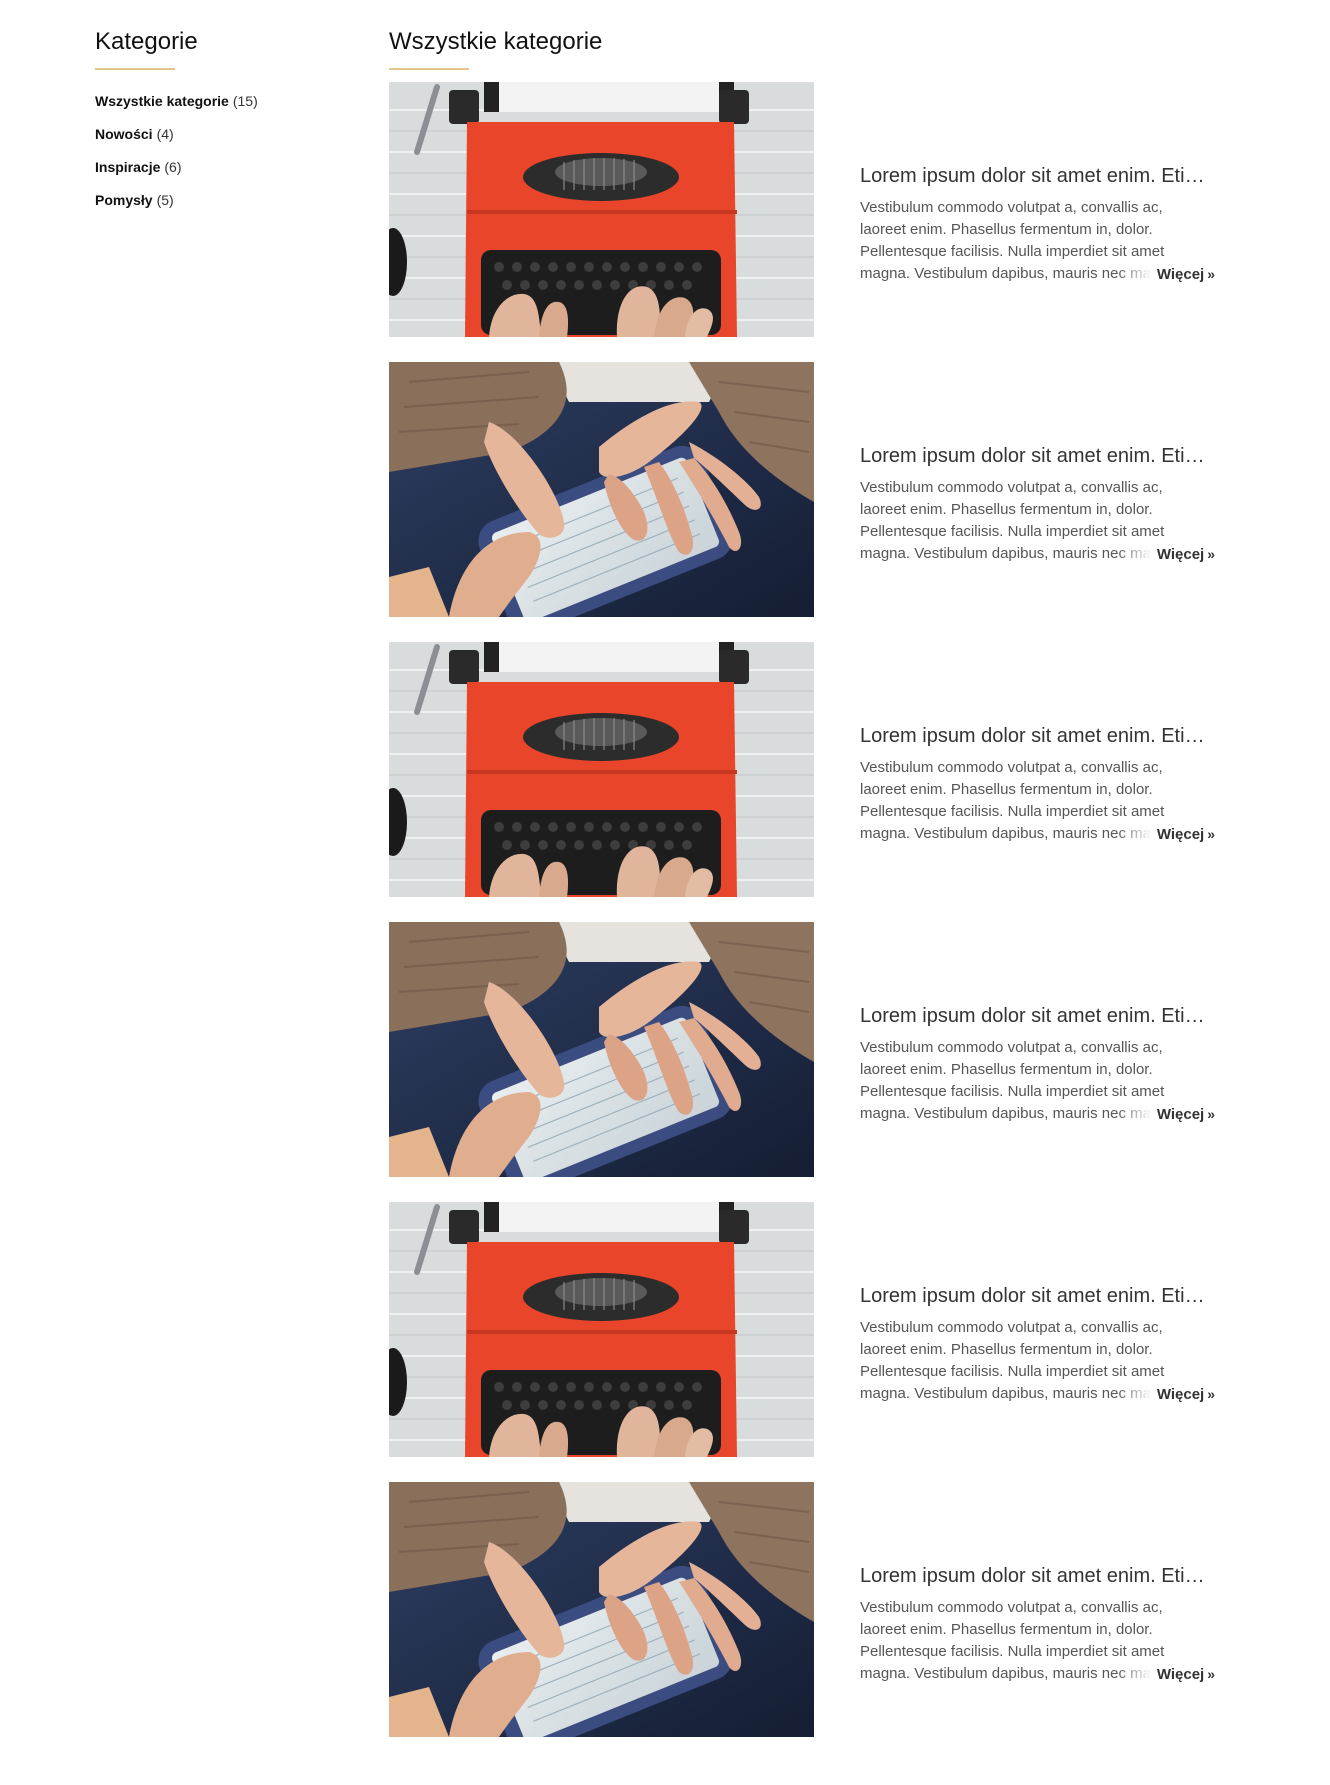  Describe the element at coordinates (429, 69) in the screenshot. I see `page-title-underline` at that location.